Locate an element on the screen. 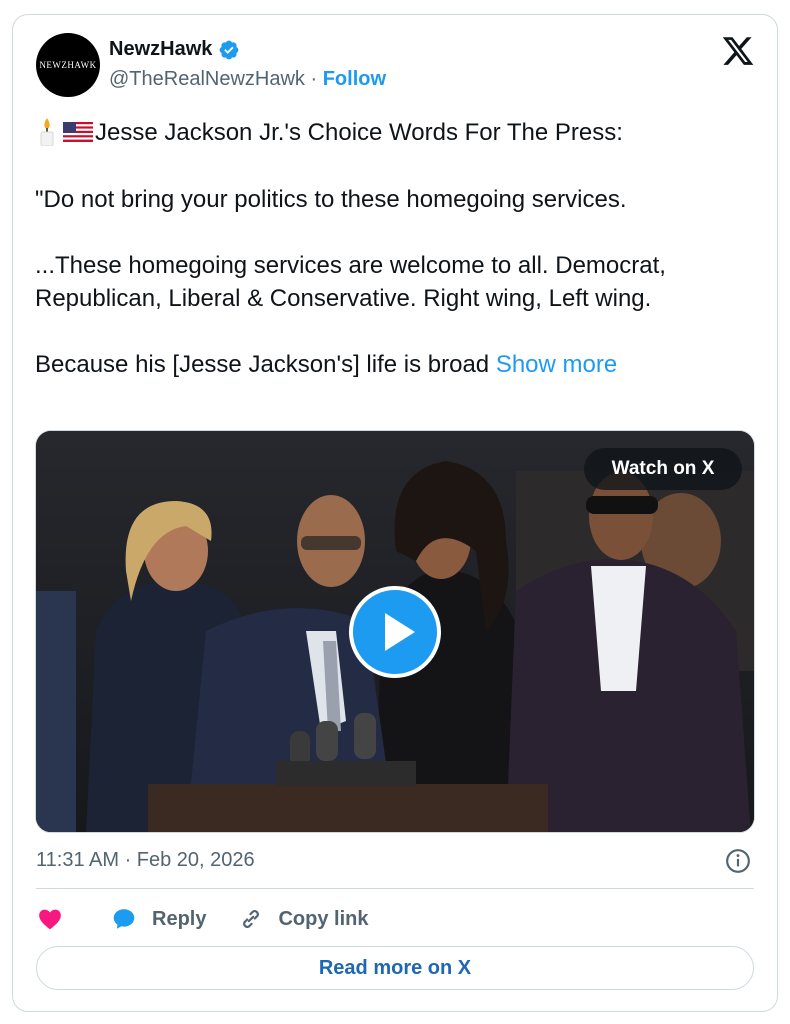 Image resolution: width=790 pixels, height=1024 pixels. reply-bubble-icon is located at coordinates (124, 919).